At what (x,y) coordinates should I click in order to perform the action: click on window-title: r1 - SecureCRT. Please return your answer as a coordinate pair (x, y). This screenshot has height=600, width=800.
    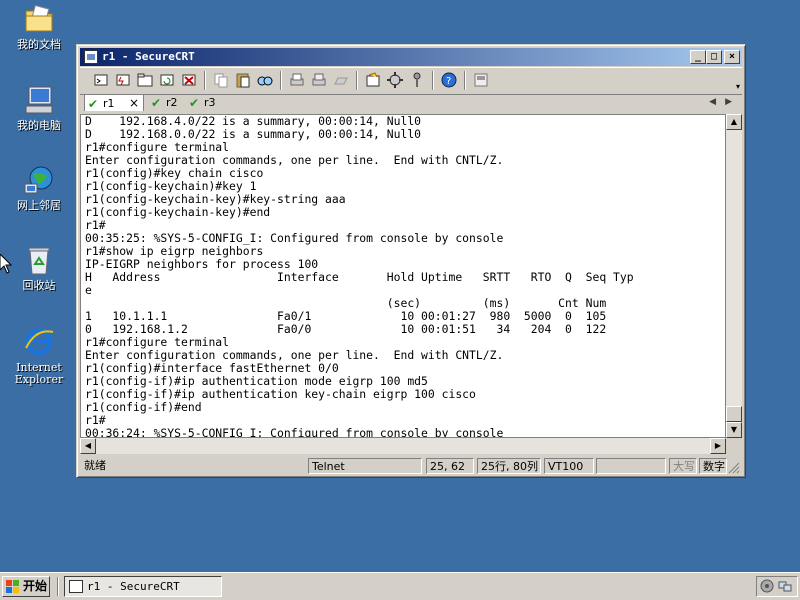
    Looking at the image, I should click on (148, 56).